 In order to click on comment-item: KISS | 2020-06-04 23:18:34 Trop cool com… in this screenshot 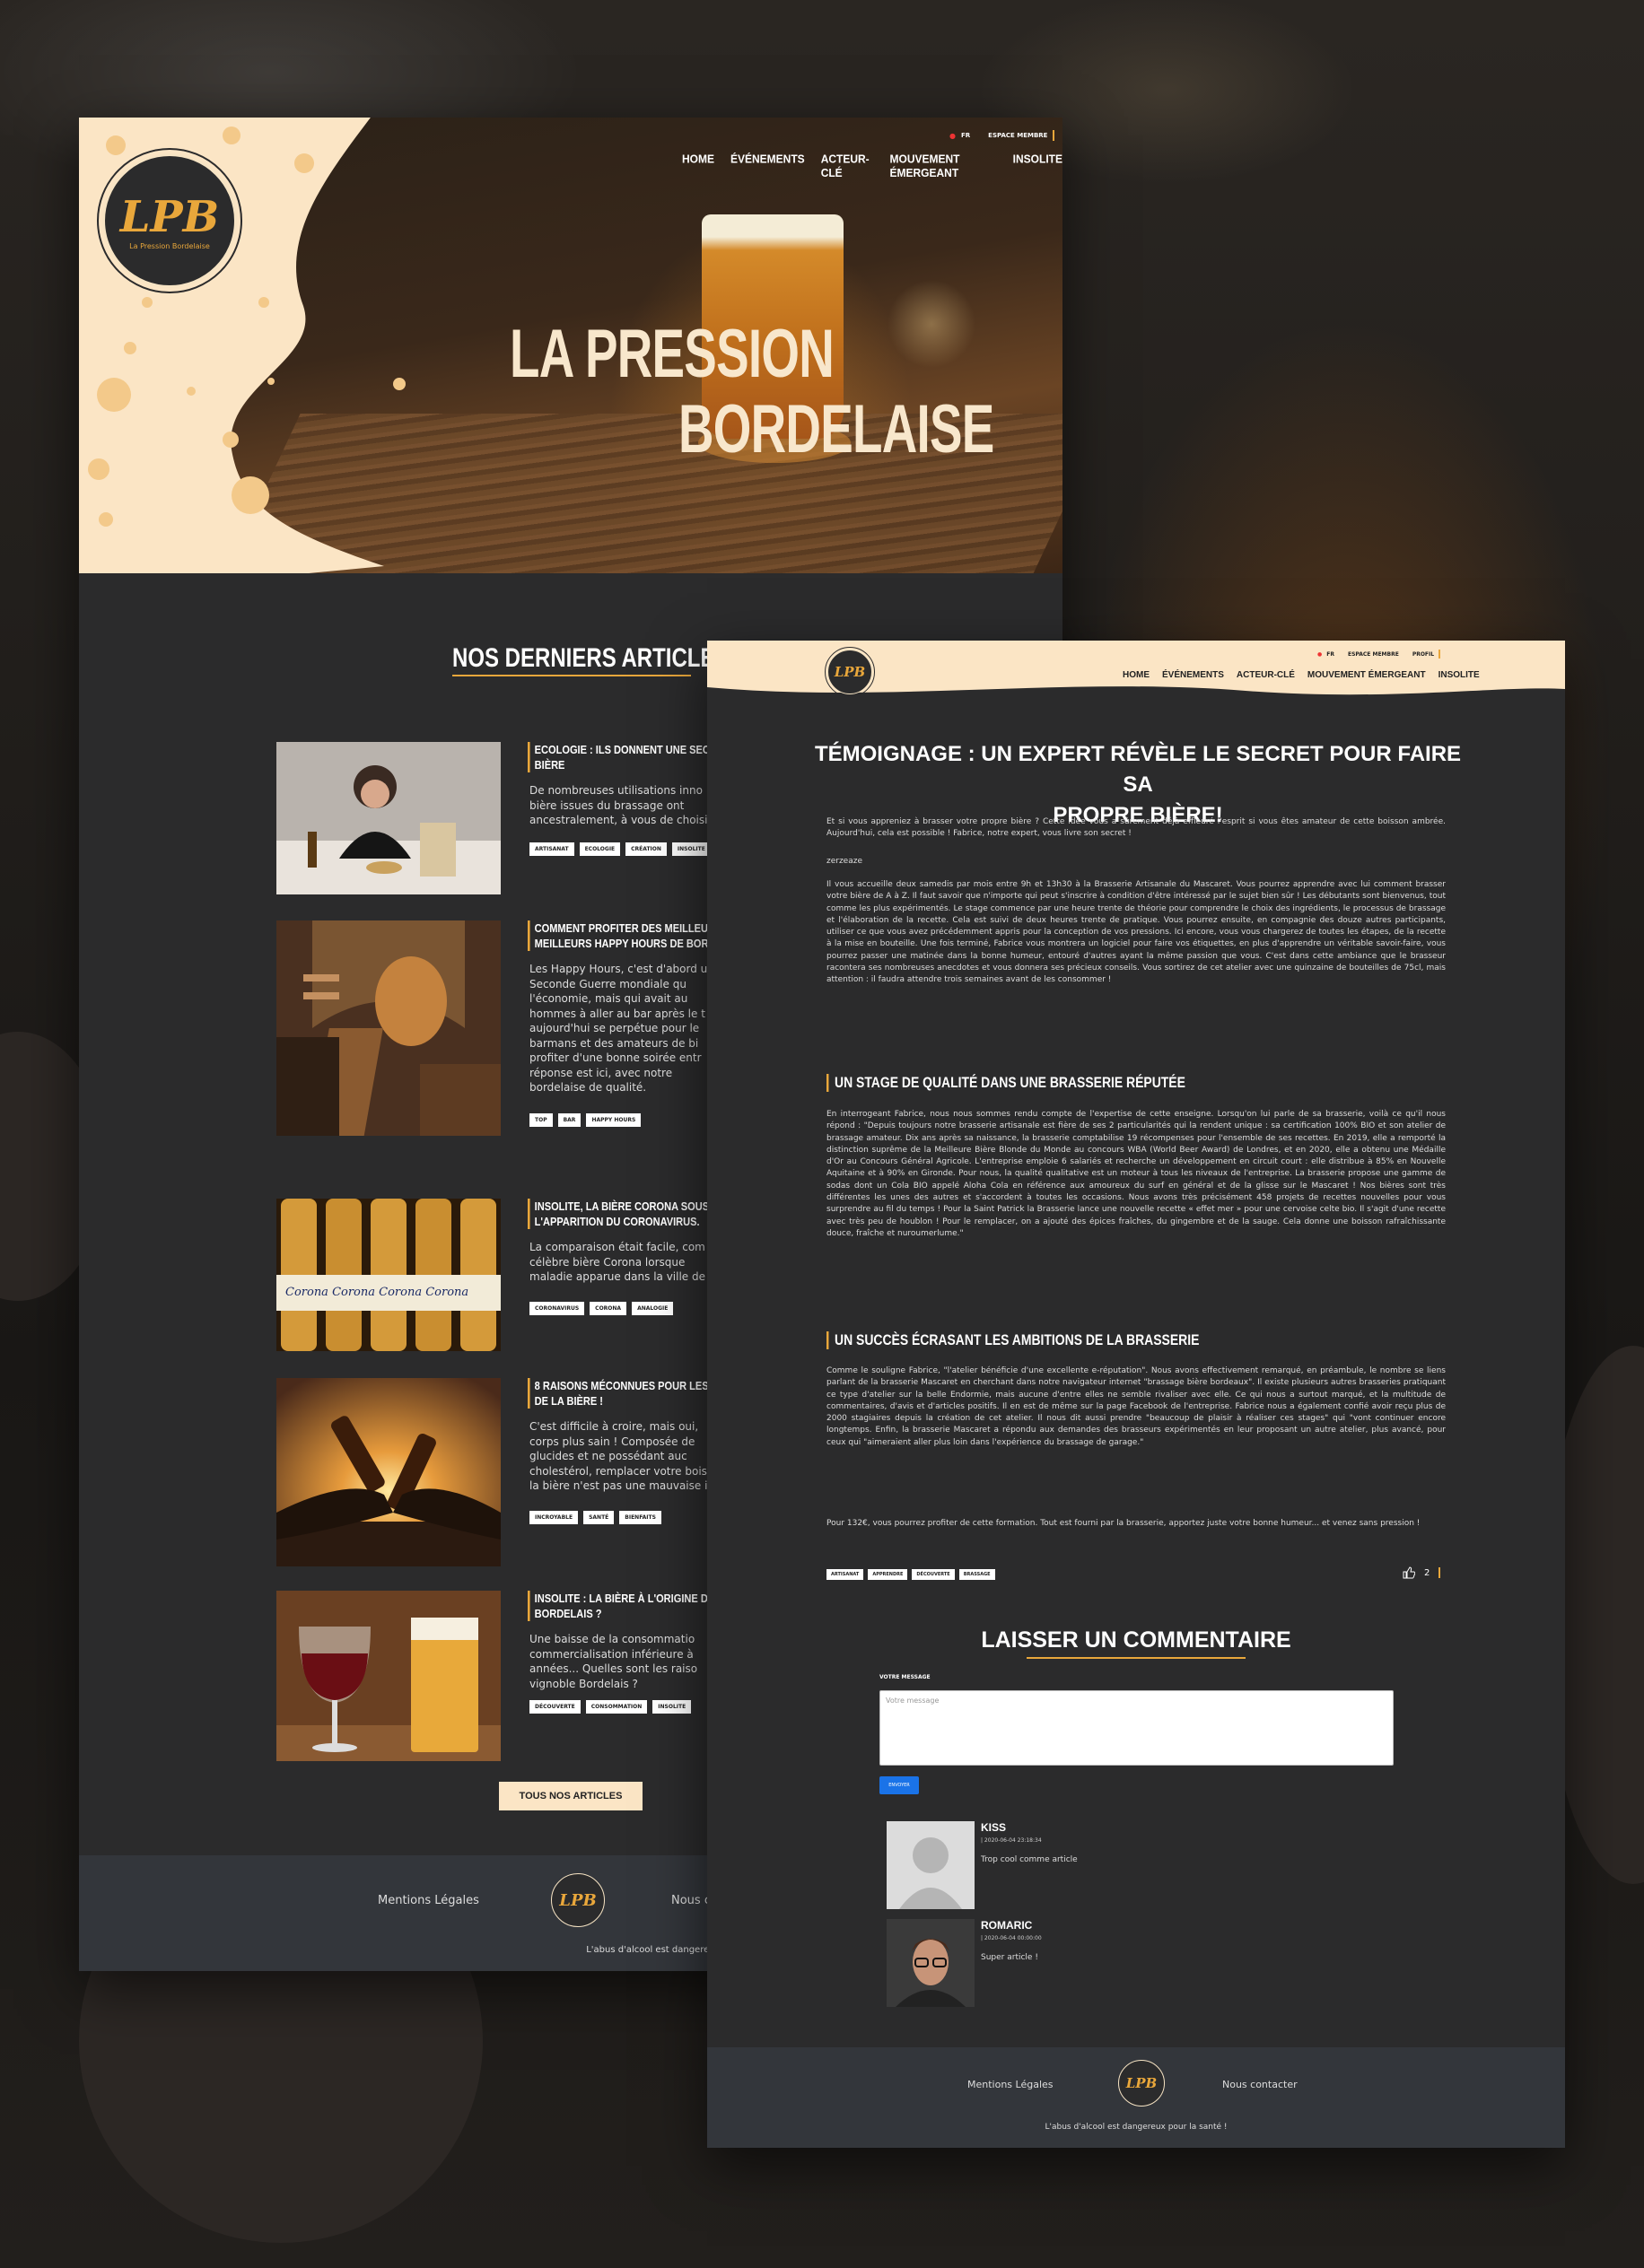, I will do `click(1156, 1866)`.